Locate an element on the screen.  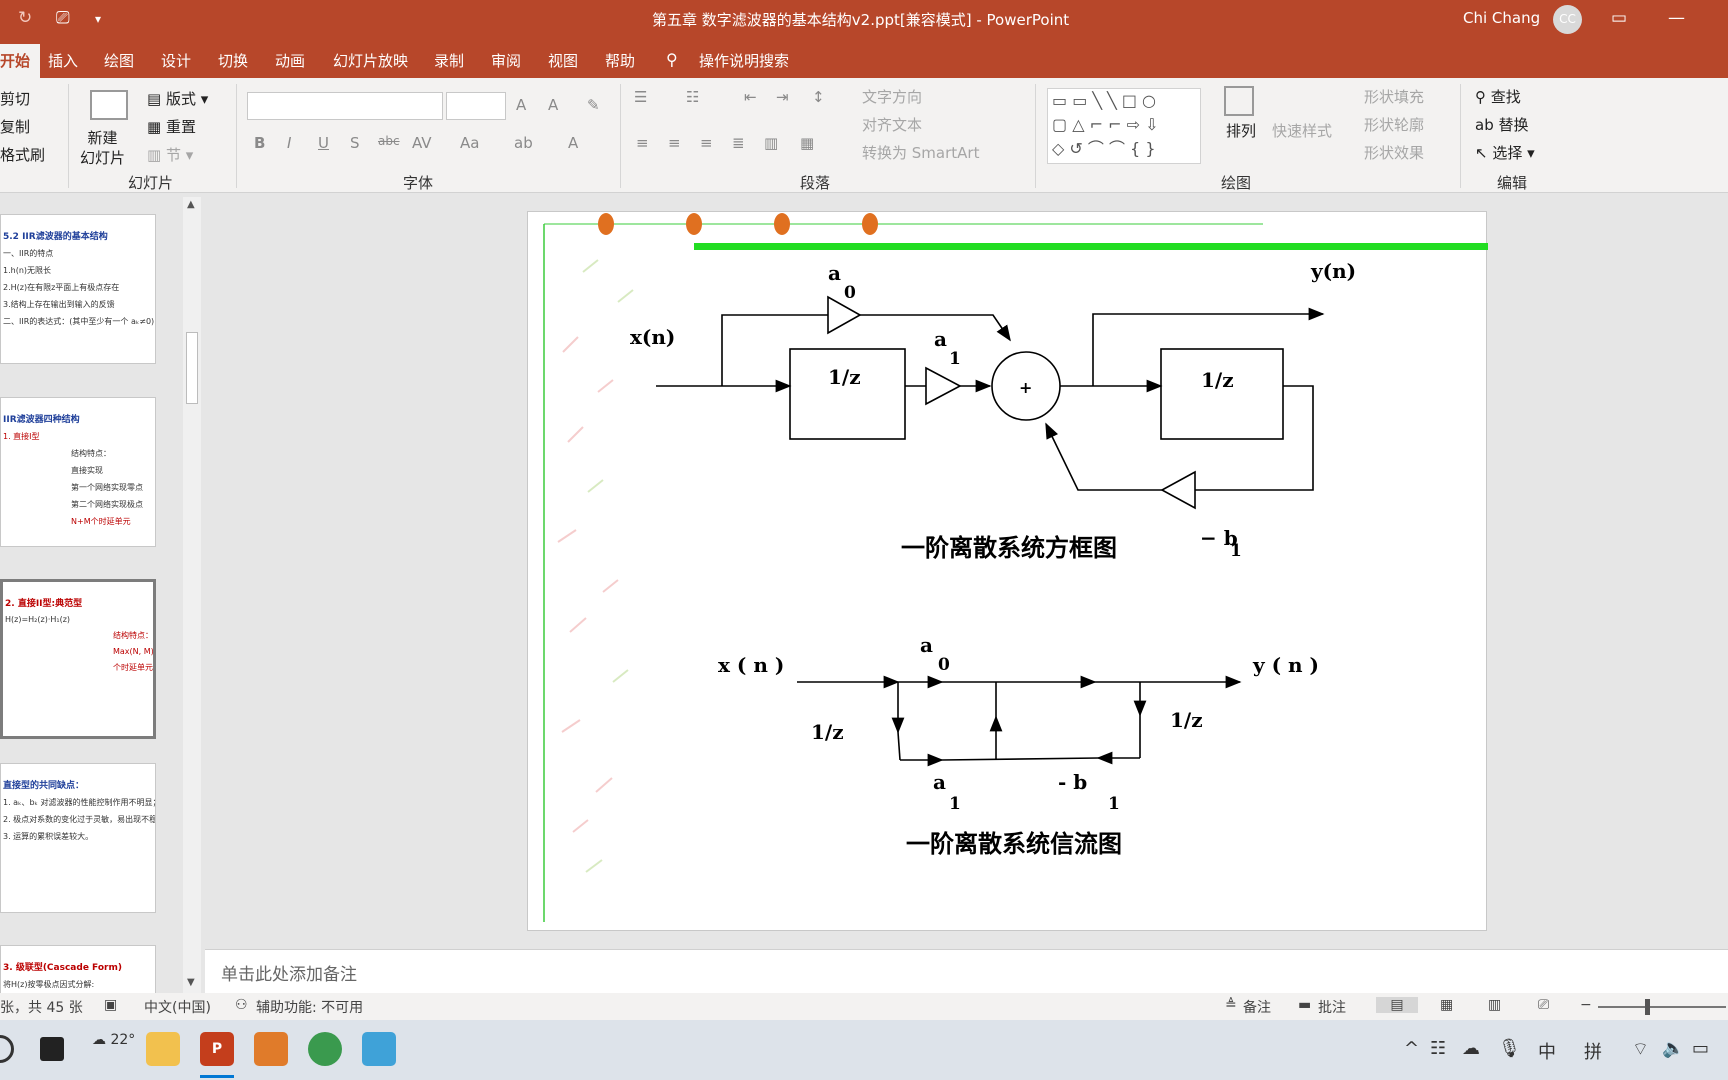
arrange-icon is located at coordinates (1239, 101).